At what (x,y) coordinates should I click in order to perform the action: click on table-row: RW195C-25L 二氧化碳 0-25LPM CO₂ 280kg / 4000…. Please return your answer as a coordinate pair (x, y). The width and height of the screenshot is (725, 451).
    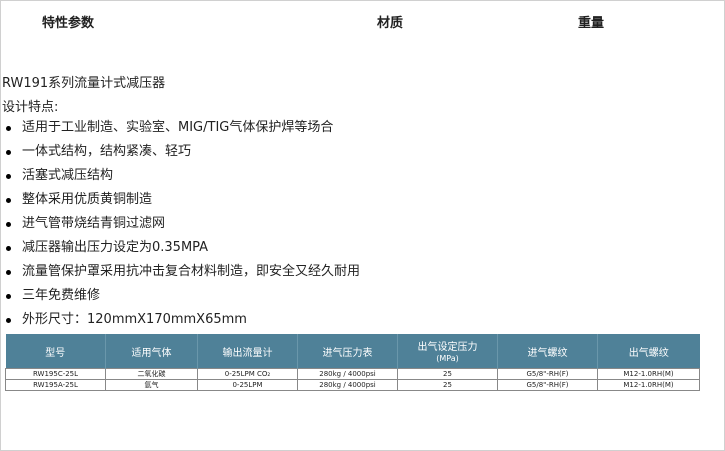
    Looking at the image, I should click on (352, 374).